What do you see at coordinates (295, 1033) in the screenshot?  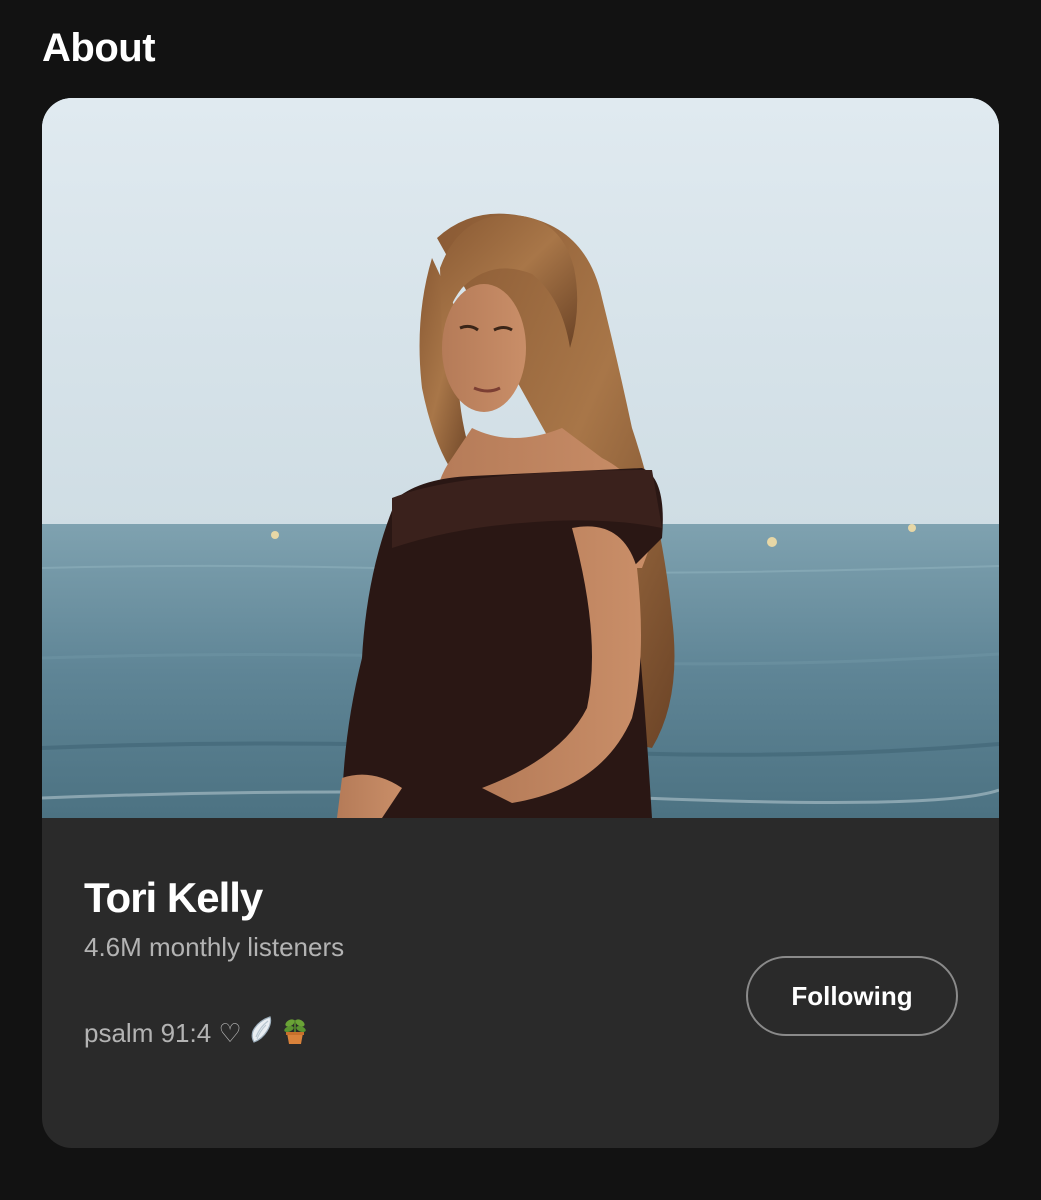 I see `potted-plant-icon` at bounding box center [295, 1033].